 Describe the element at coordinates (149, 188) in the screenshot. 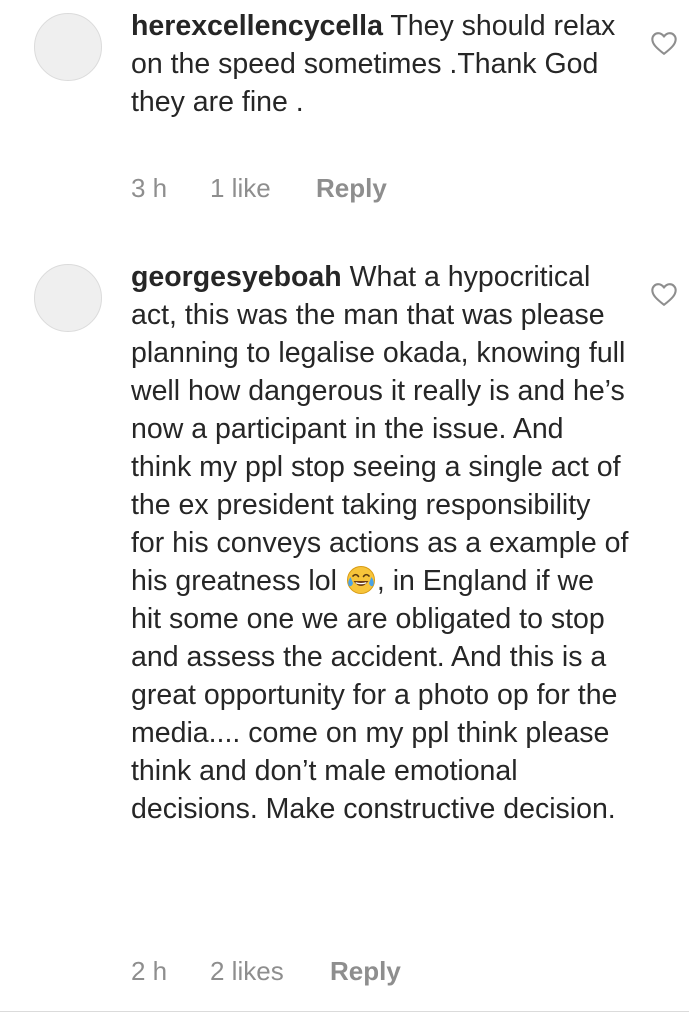

I see `comment-timestamp: 3 h` at that location.